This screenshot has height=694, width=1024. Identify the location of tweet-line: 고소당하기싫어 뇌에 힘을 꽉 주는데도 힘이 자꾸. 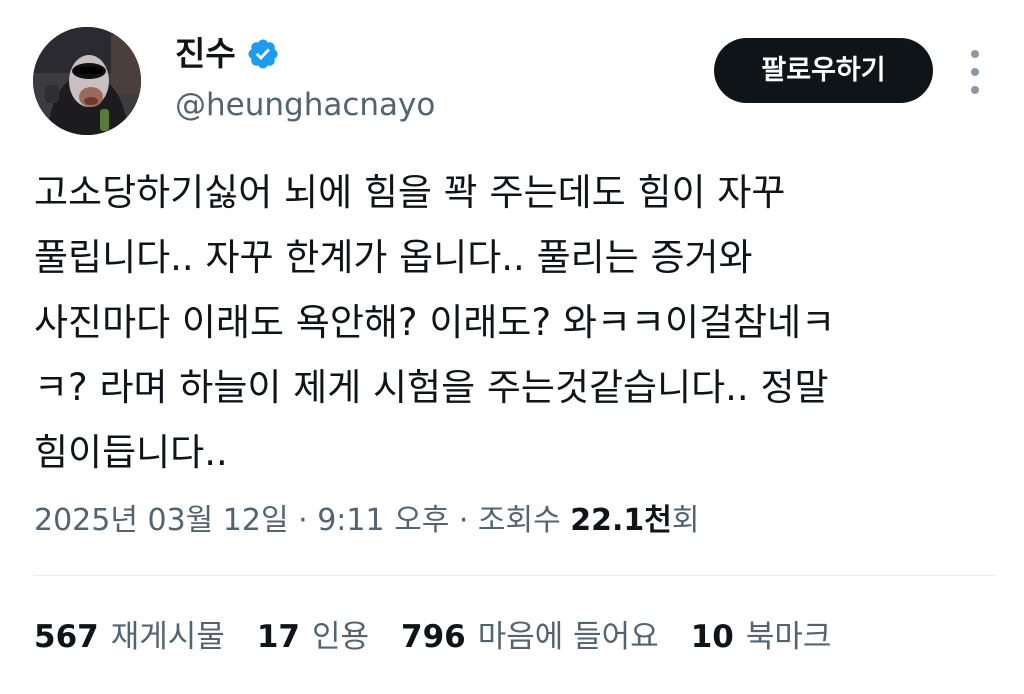
(410, 192).